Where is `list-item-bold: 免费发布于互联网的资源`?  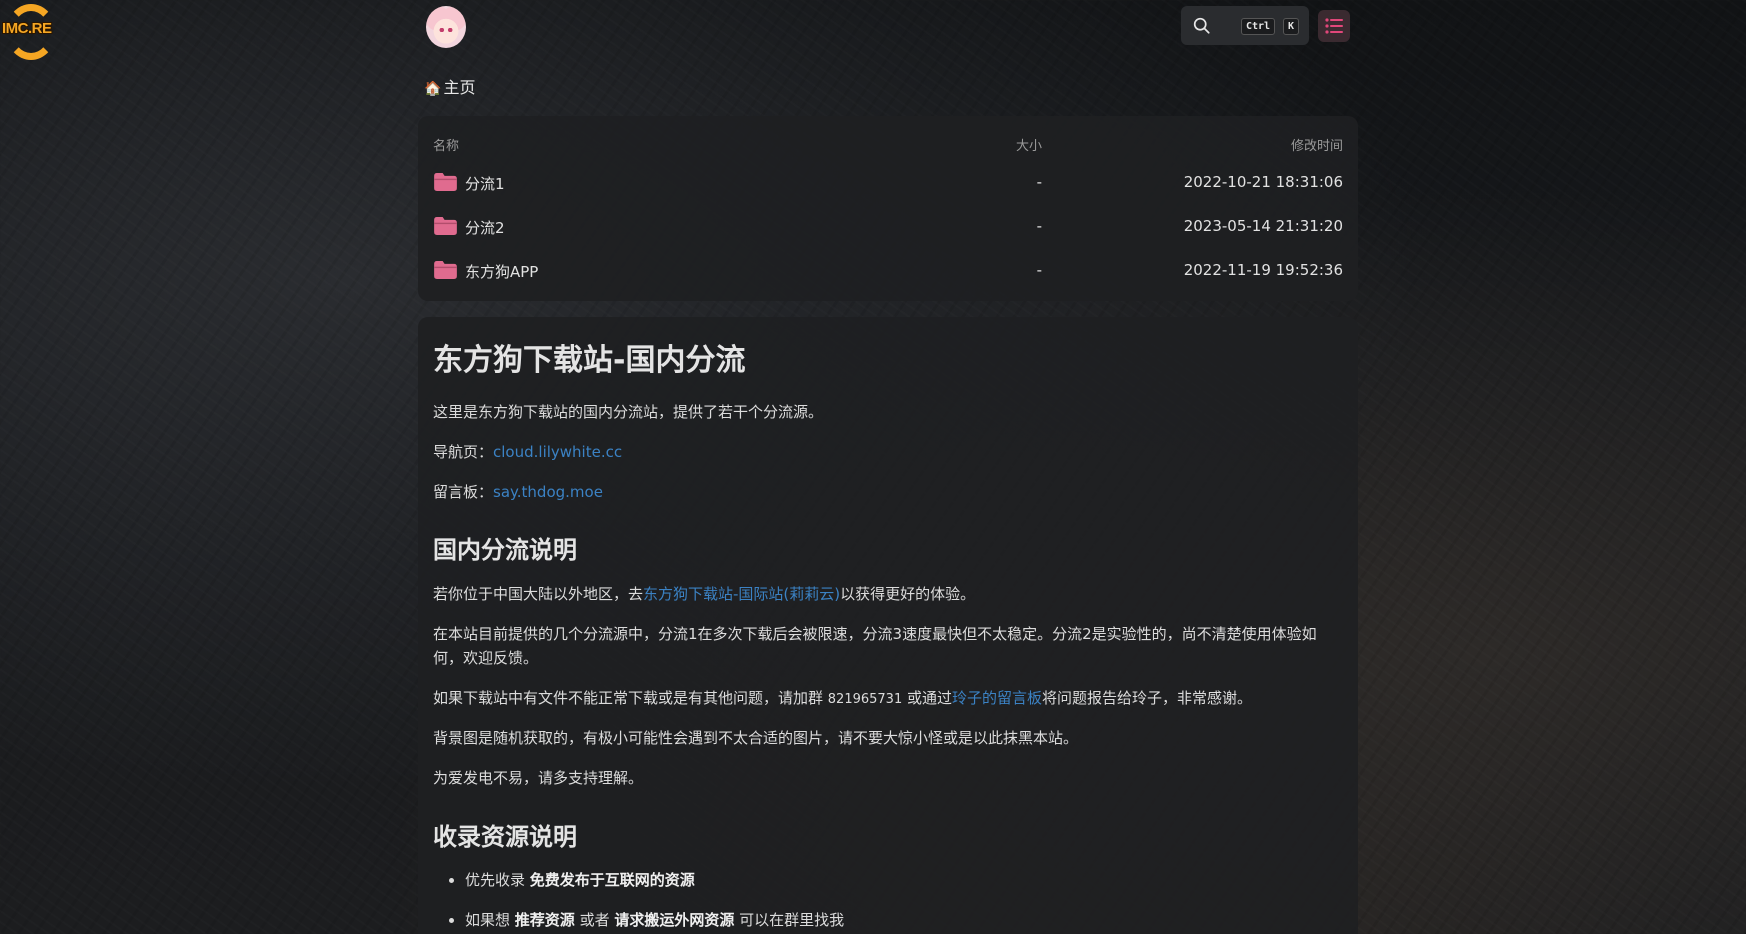
list-item-bold: 免费发布于互联网的资源 is located at coordinates (612, 880).